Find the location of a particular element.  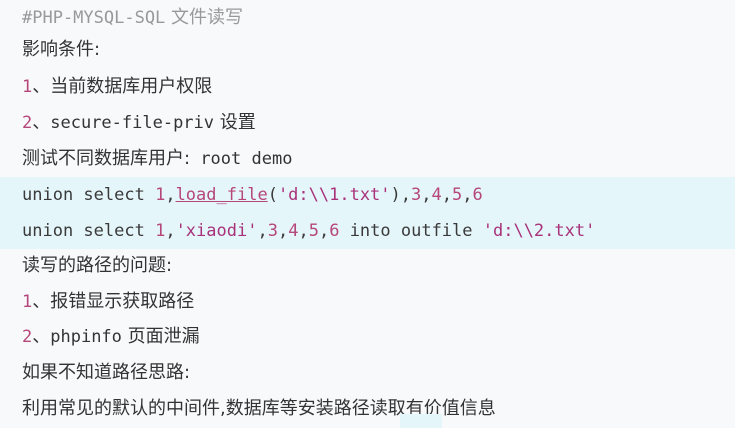

sql1-comma-1: , is located at coordinates (170, 195).